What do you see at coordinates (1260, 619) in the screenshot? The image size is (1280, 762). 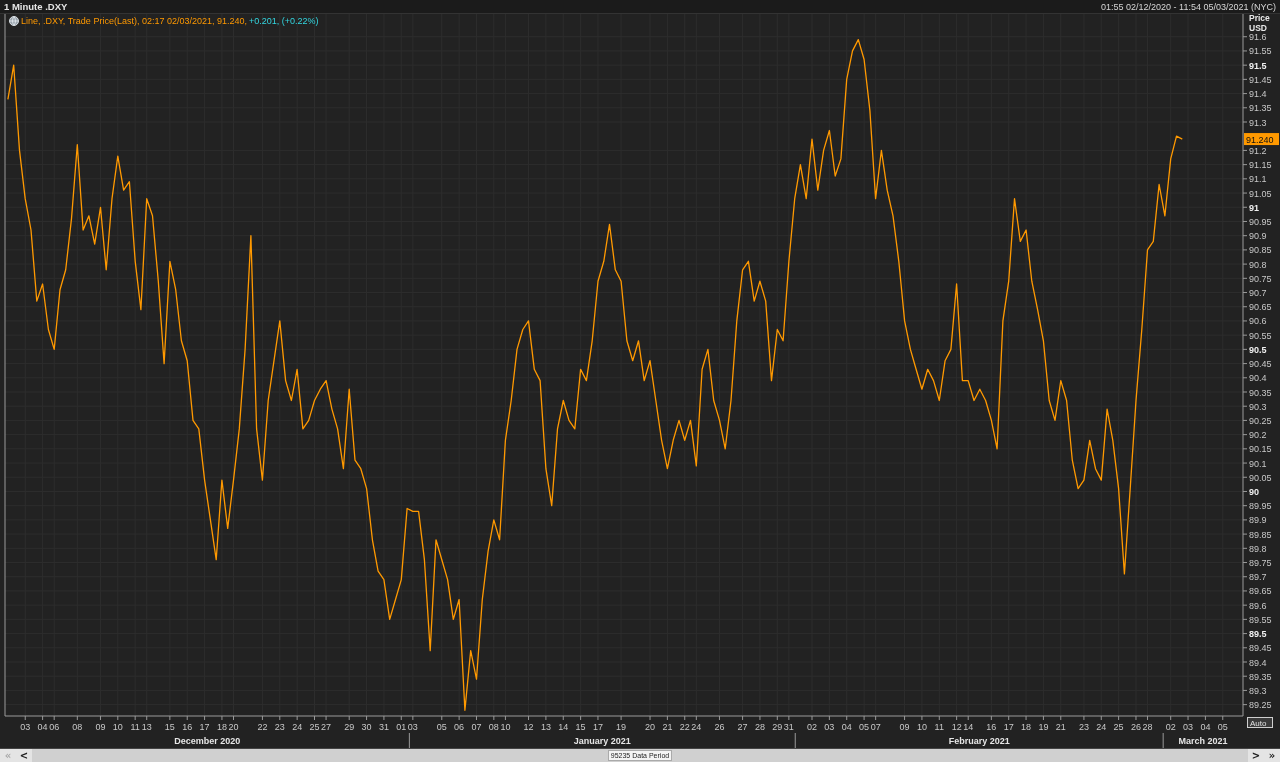 I see `y-tick-label: 89.55` at bounding box center [1260, 619].